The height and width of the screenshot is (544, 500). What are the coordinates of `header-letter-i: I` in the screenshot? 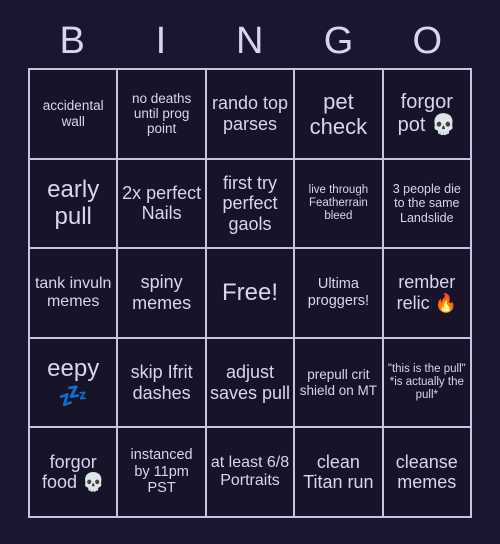 It's located at (161, 41).